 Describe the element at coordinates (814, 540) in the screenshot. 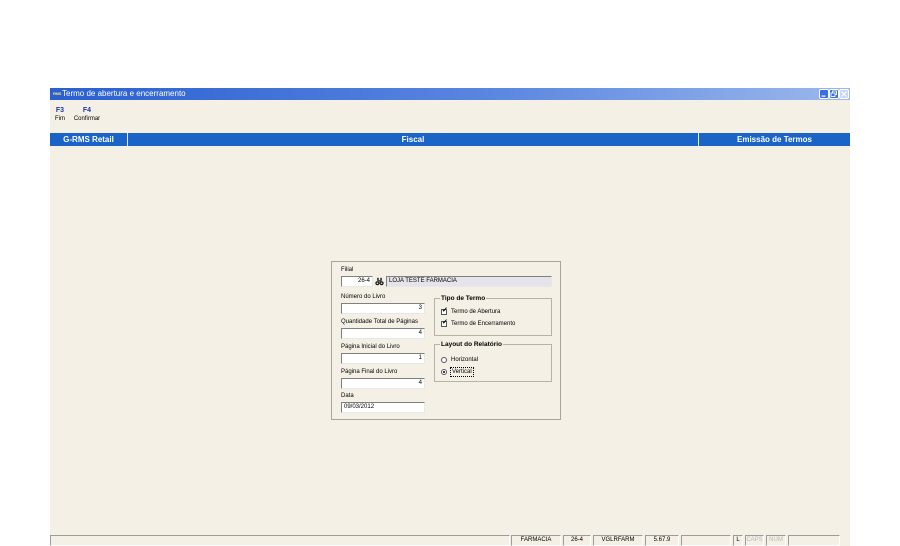

I see `status-spare` at that location.